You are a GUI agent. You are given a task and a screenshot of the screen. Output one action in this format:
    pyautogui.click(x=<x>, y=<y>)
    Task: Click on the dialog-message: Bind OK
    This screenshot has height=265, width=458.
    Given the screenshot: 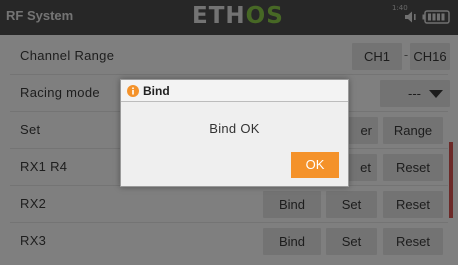 What is the action you would take?
    pyautogui.click(x=234, y=128)
    